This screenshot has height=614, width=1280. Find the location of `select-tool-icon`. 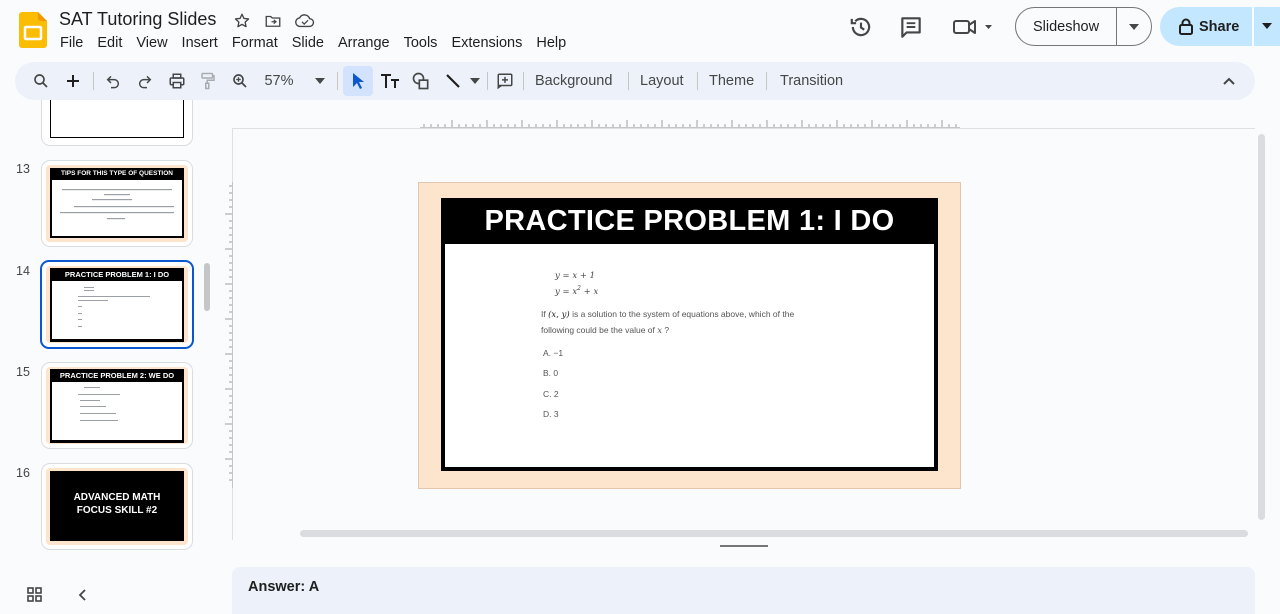

select-tool-icon is located at coordinates (358, 81).